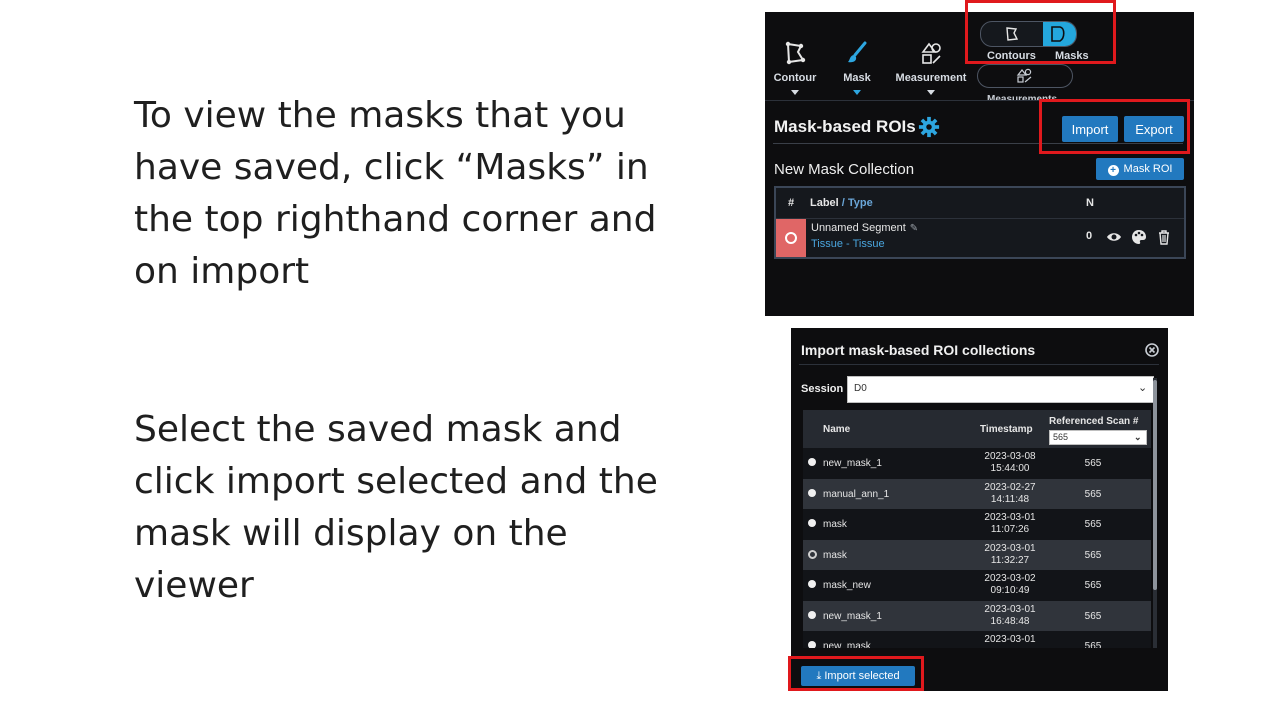 The width and height of the screenshot is (1280, 720). What do you see at coordinates (857, 52) in the screenshot?
I see `brush-icon` at bounding box center [857, 52].